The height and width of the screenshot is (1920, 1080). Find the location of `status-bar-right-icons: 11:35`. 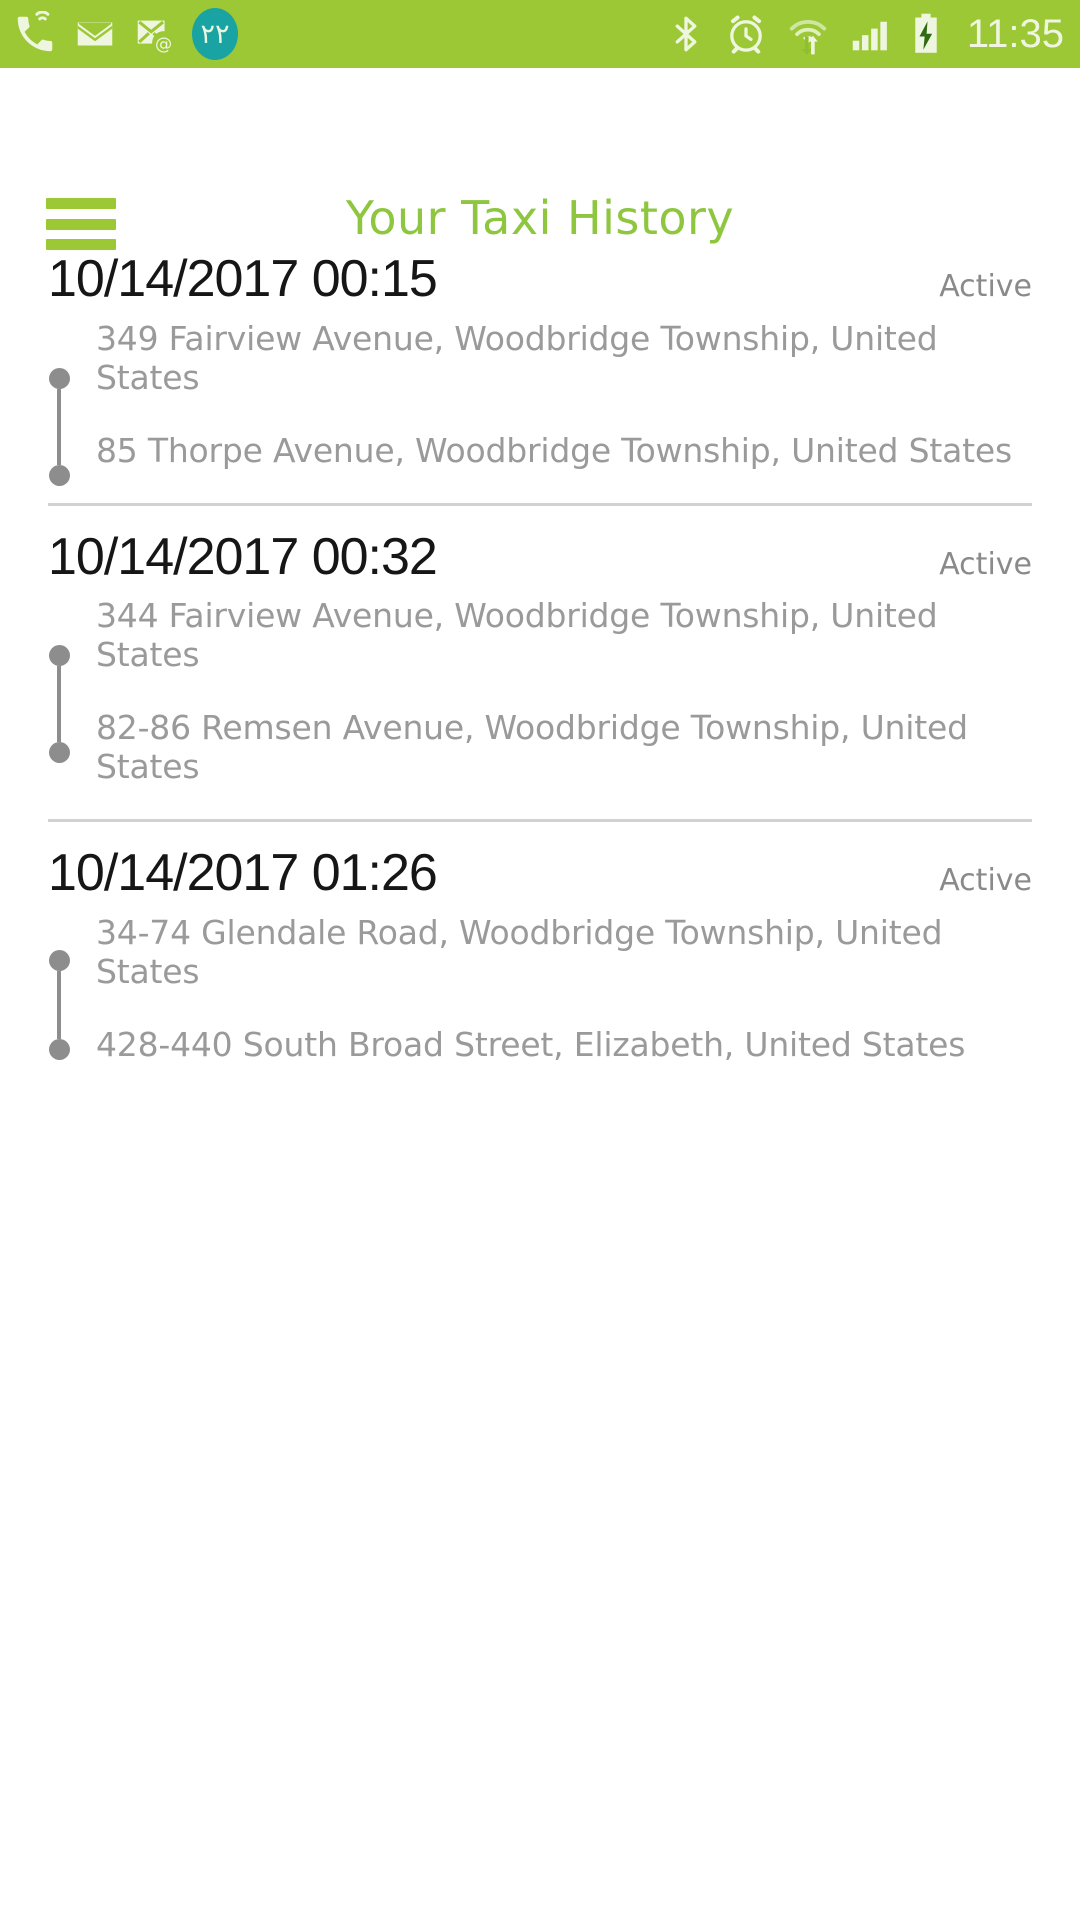

status-bar-right-icons: 11:35 is located at coordinates (864, 34).